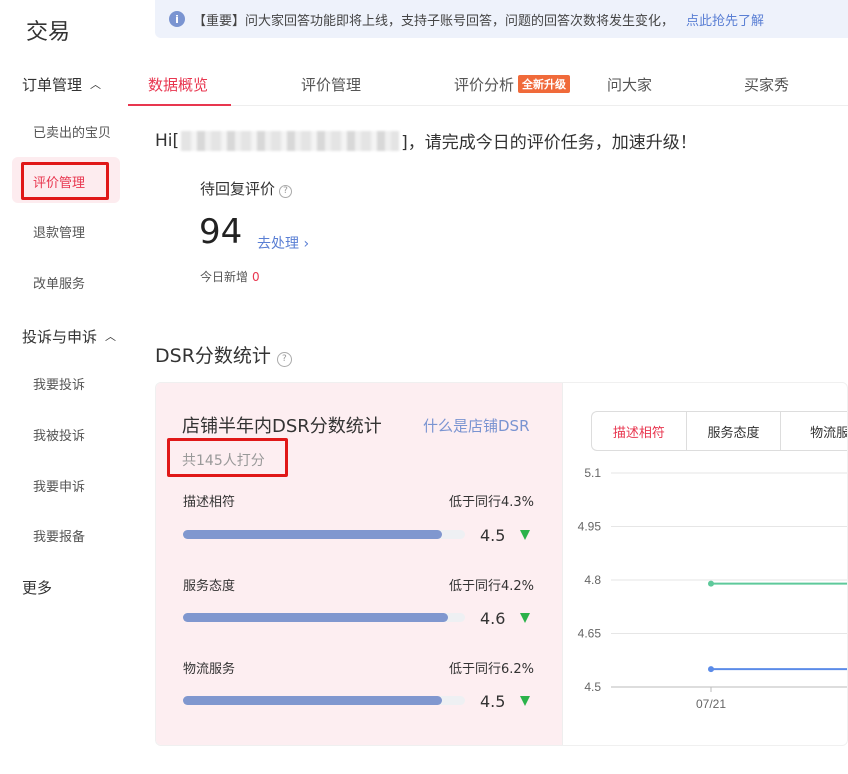  What do you see at coordinates (544, 84) in the screenshot?
I see `new-badge: 全新升级` at bounding box center [544, 84].